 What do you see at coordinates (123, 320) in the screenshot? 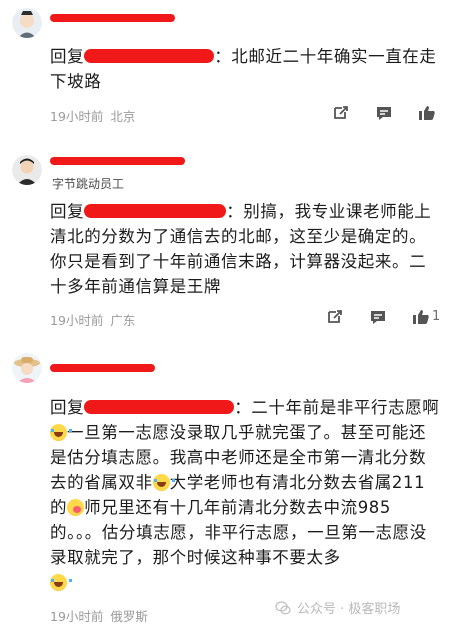
I see `comment-location: 广东` at bounding box center [123, 320].